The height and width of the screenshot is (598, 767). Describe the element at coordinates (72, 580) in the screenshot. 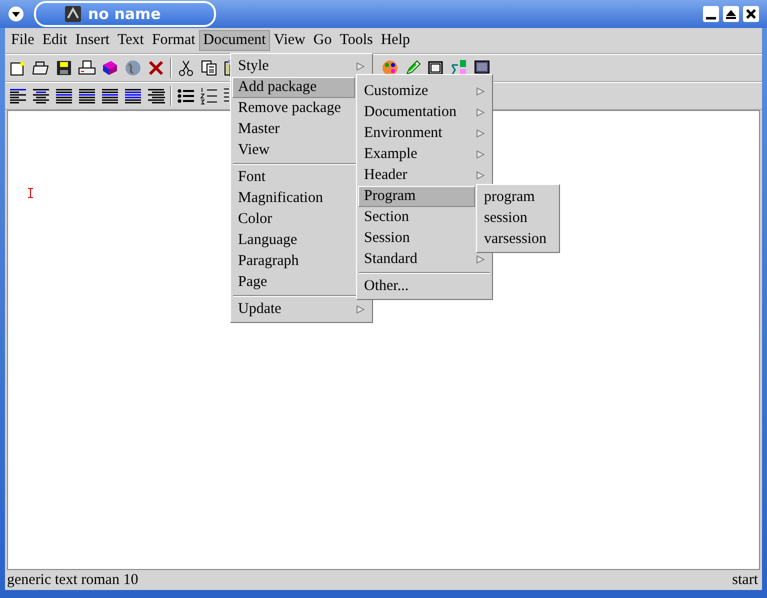

I see `status-text: generic text roman 10` at that location.